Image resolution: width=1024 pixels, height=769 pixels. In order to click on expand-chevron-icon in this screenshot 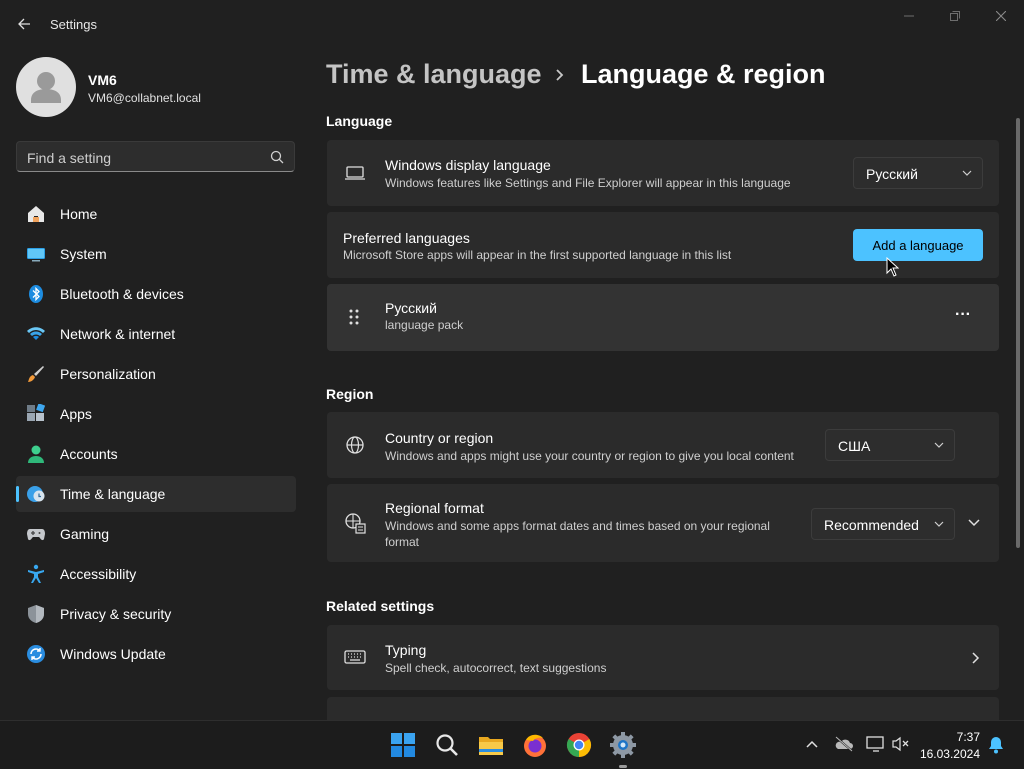, I will do `click(974, 523)`.